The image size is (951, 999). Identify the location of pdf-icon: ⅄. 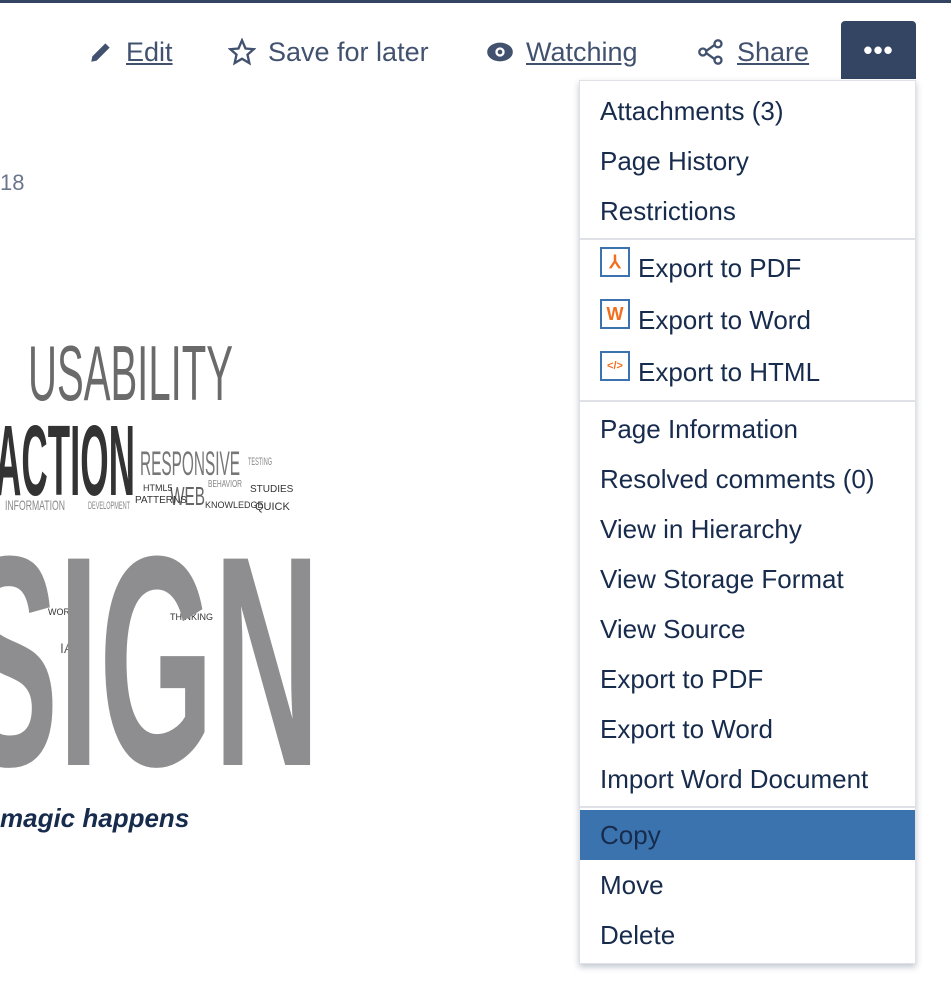
(615, 262).